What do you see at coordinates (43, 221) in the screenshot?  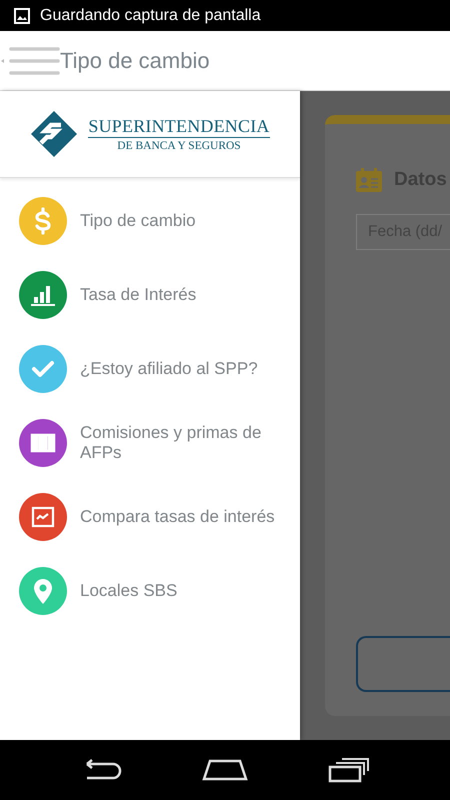 I see `dollar-icon` at bounding box center [43, 221].